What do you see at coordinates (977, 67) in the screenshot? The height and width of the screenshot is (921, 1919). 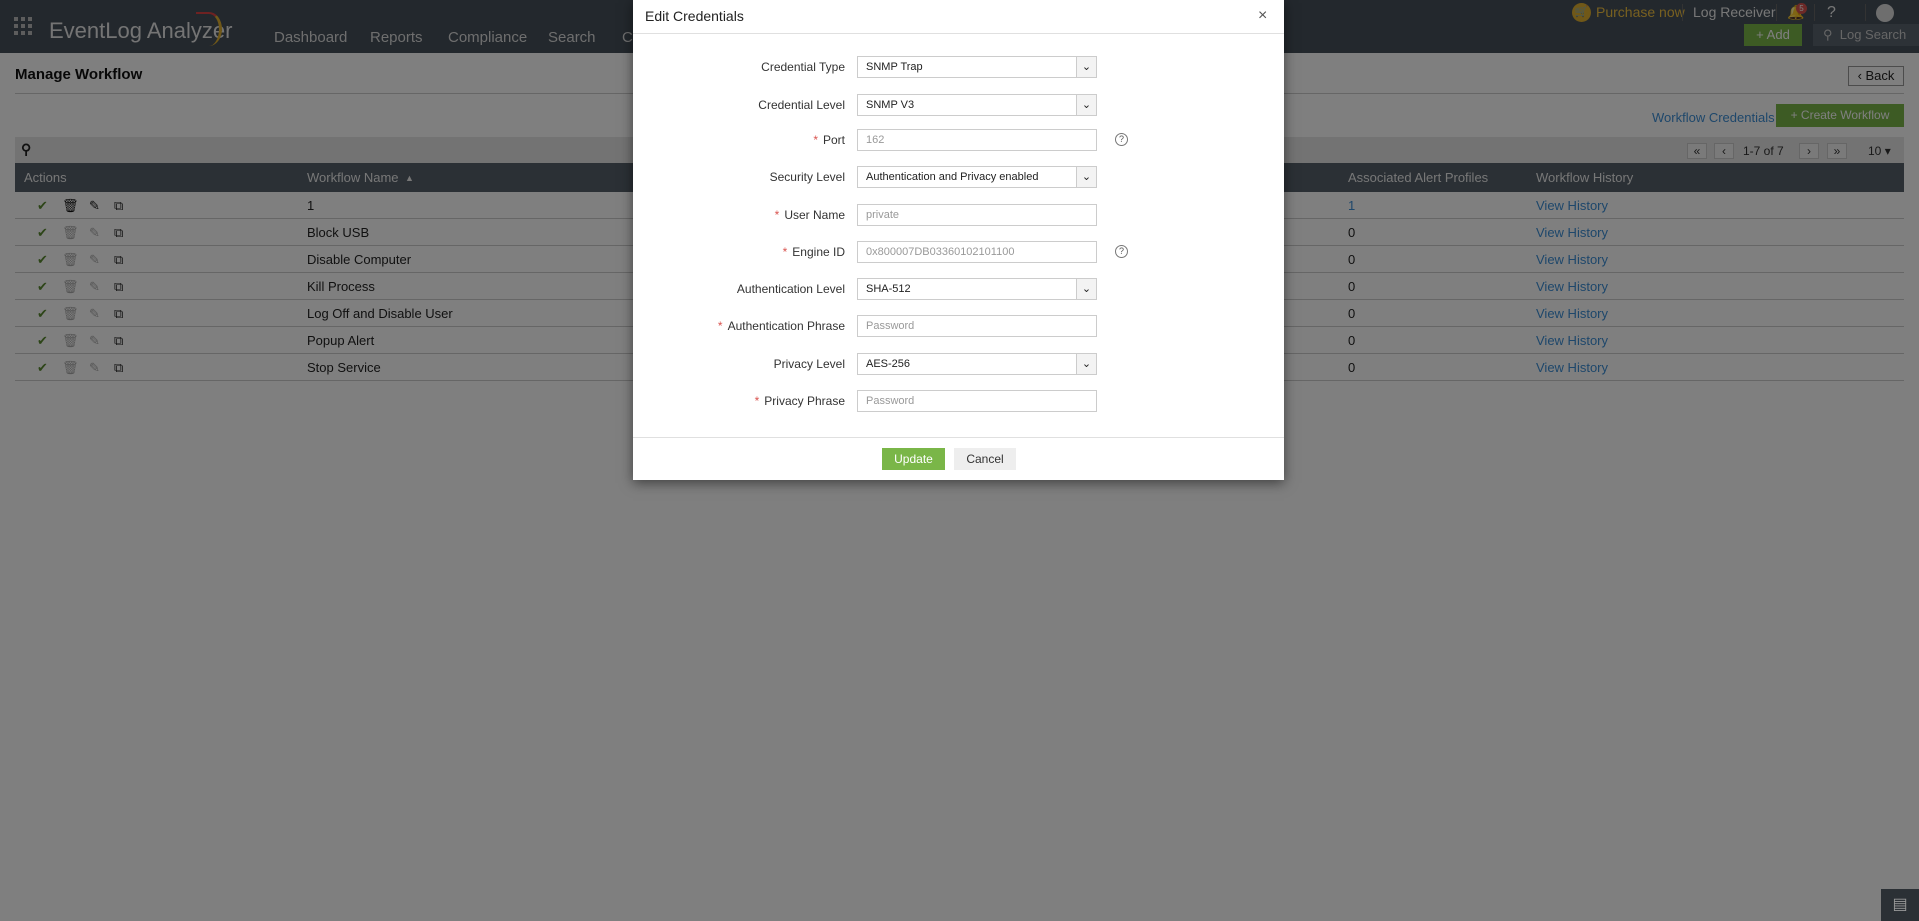 I see `credential-type-select: SNMP Trap ⌄` at bounding box center [977, 67].